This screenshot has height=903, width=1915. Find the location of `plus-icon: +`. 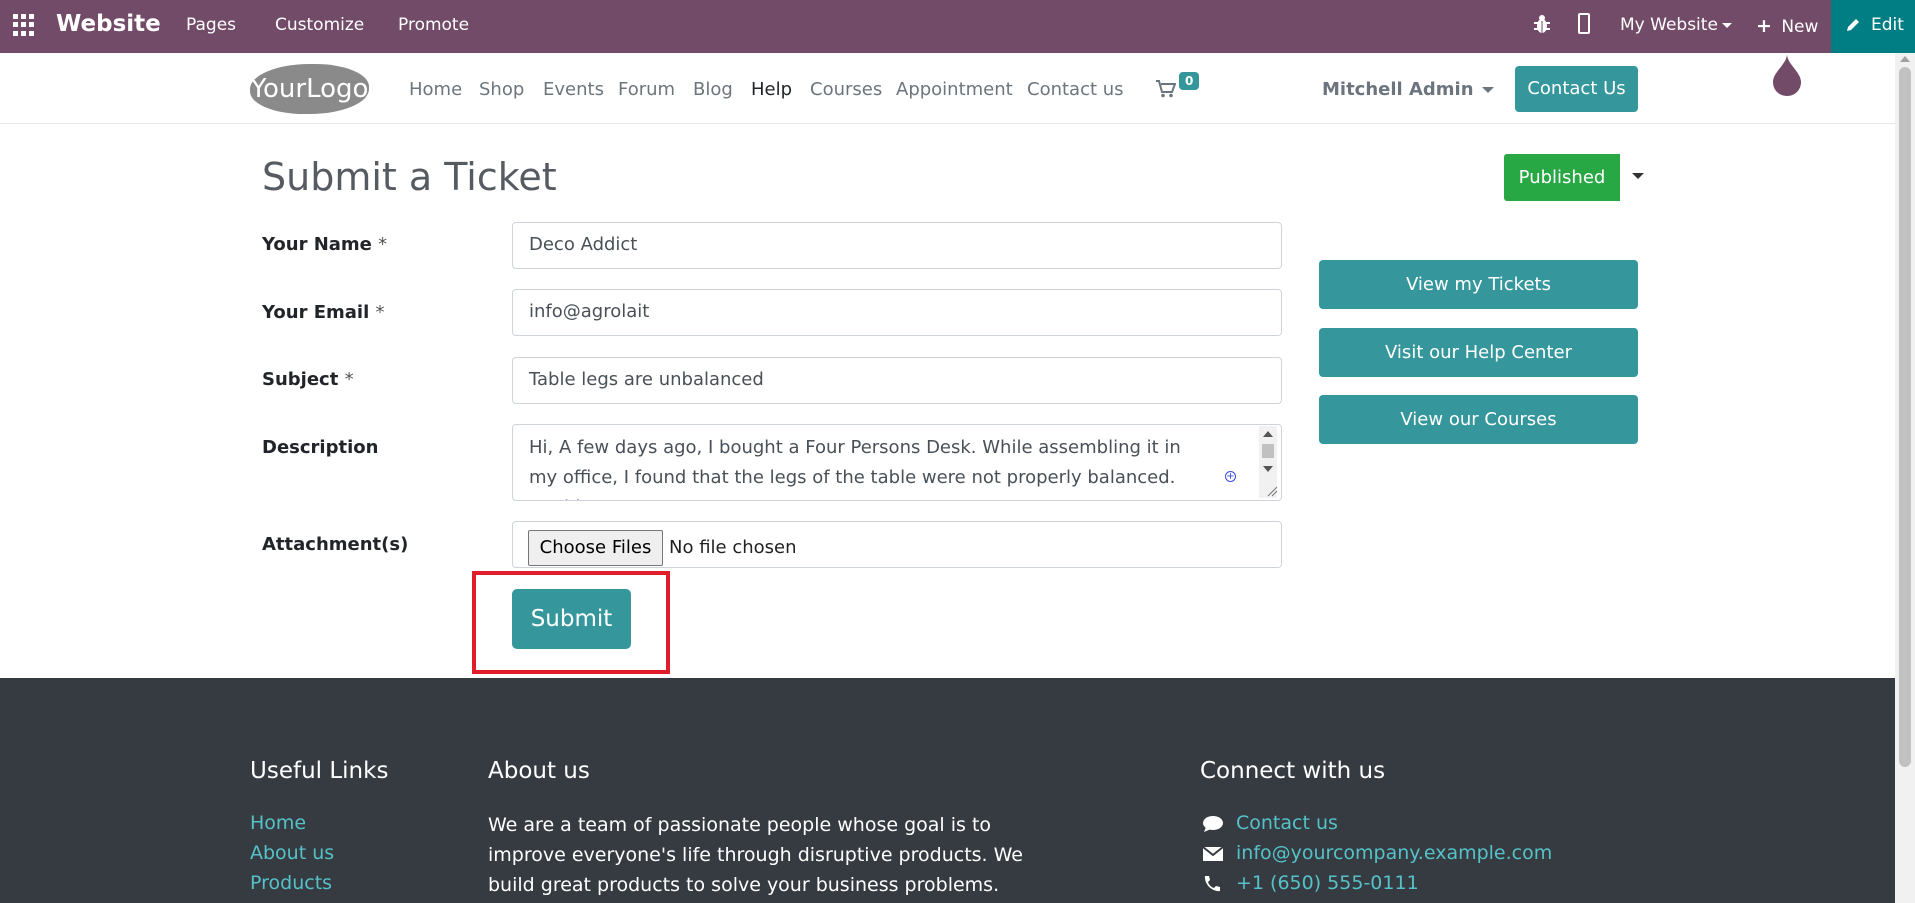

plus-icon: + is located at coordinates (1764, 26).